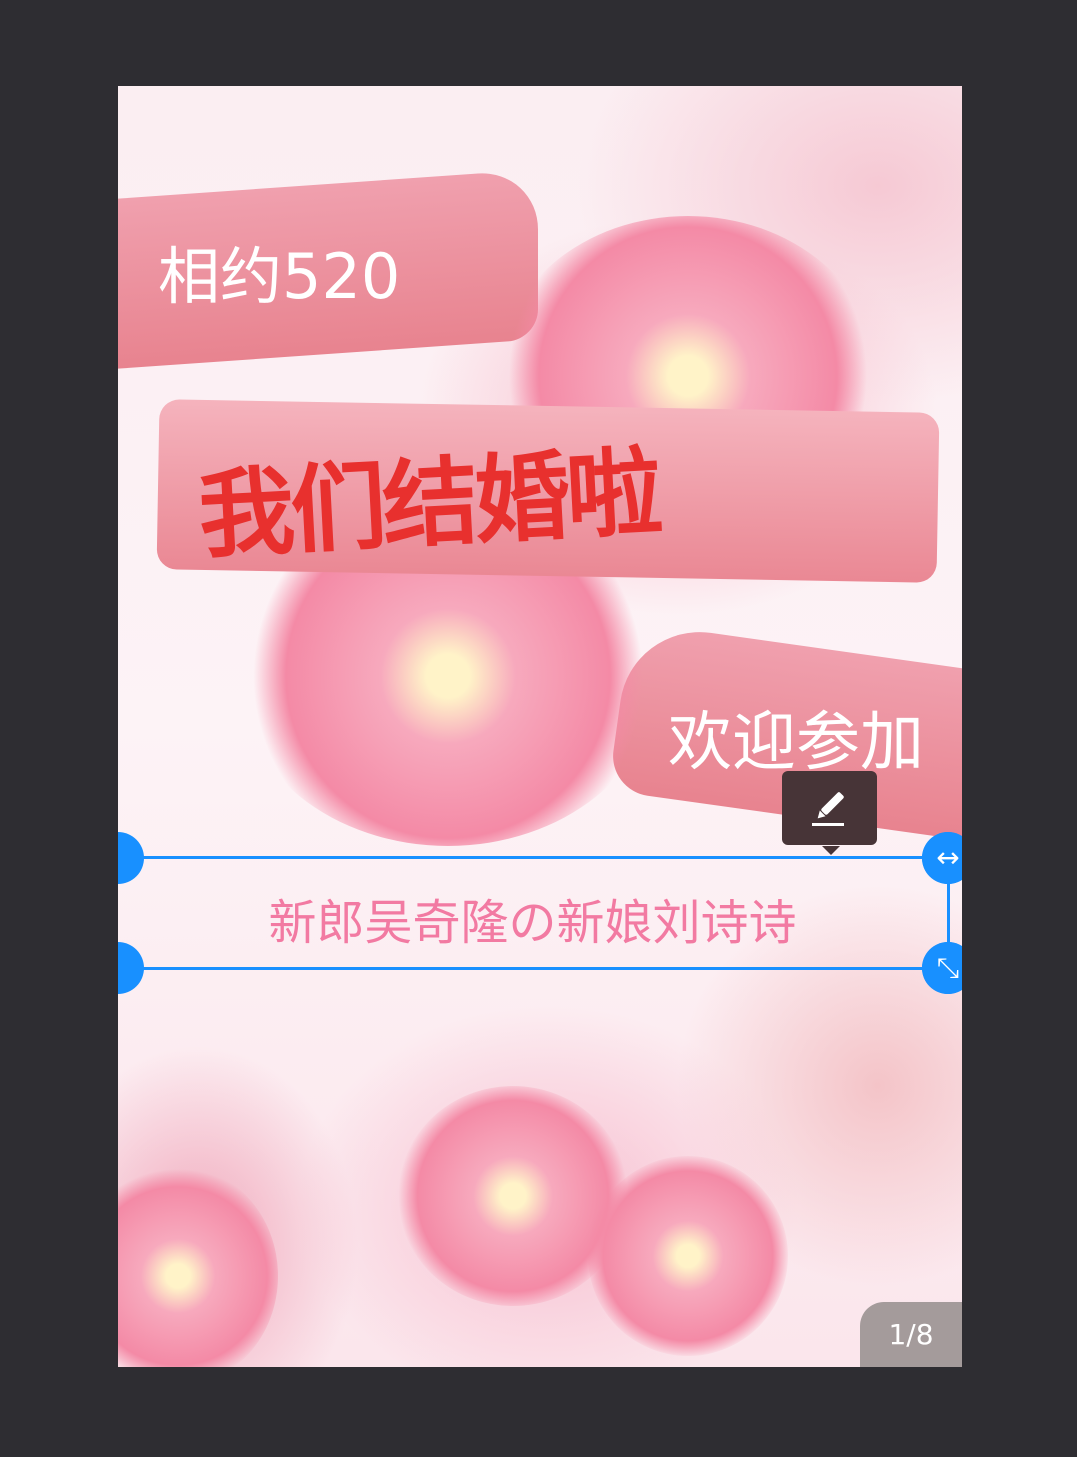 This screenshot has width=1077, height=1457. What do you see at coordinates (948, 967) in the screenshot?
I see `arrow-diagonal-icon: ⤡` at bounding box center [948, 967].